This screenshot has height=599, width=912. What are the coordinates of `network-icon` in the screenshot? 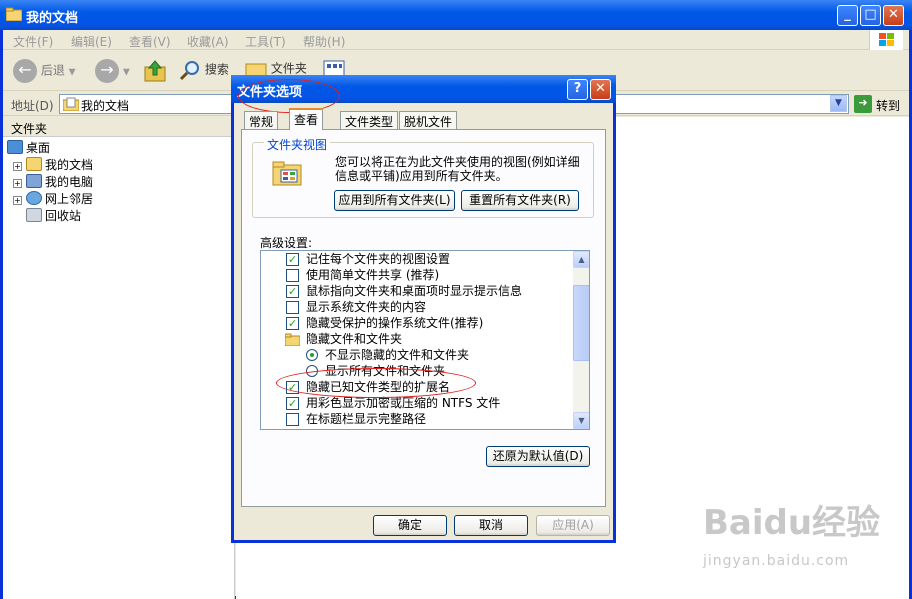 It's located at (34, 198).